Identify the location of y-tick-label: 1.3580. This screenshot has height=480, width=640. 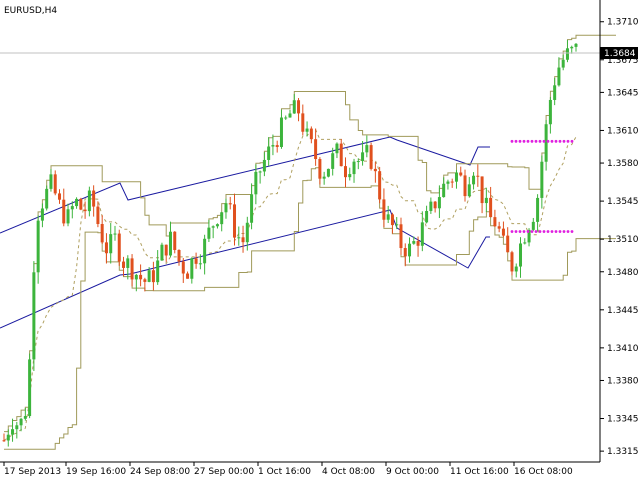
(623, 164).